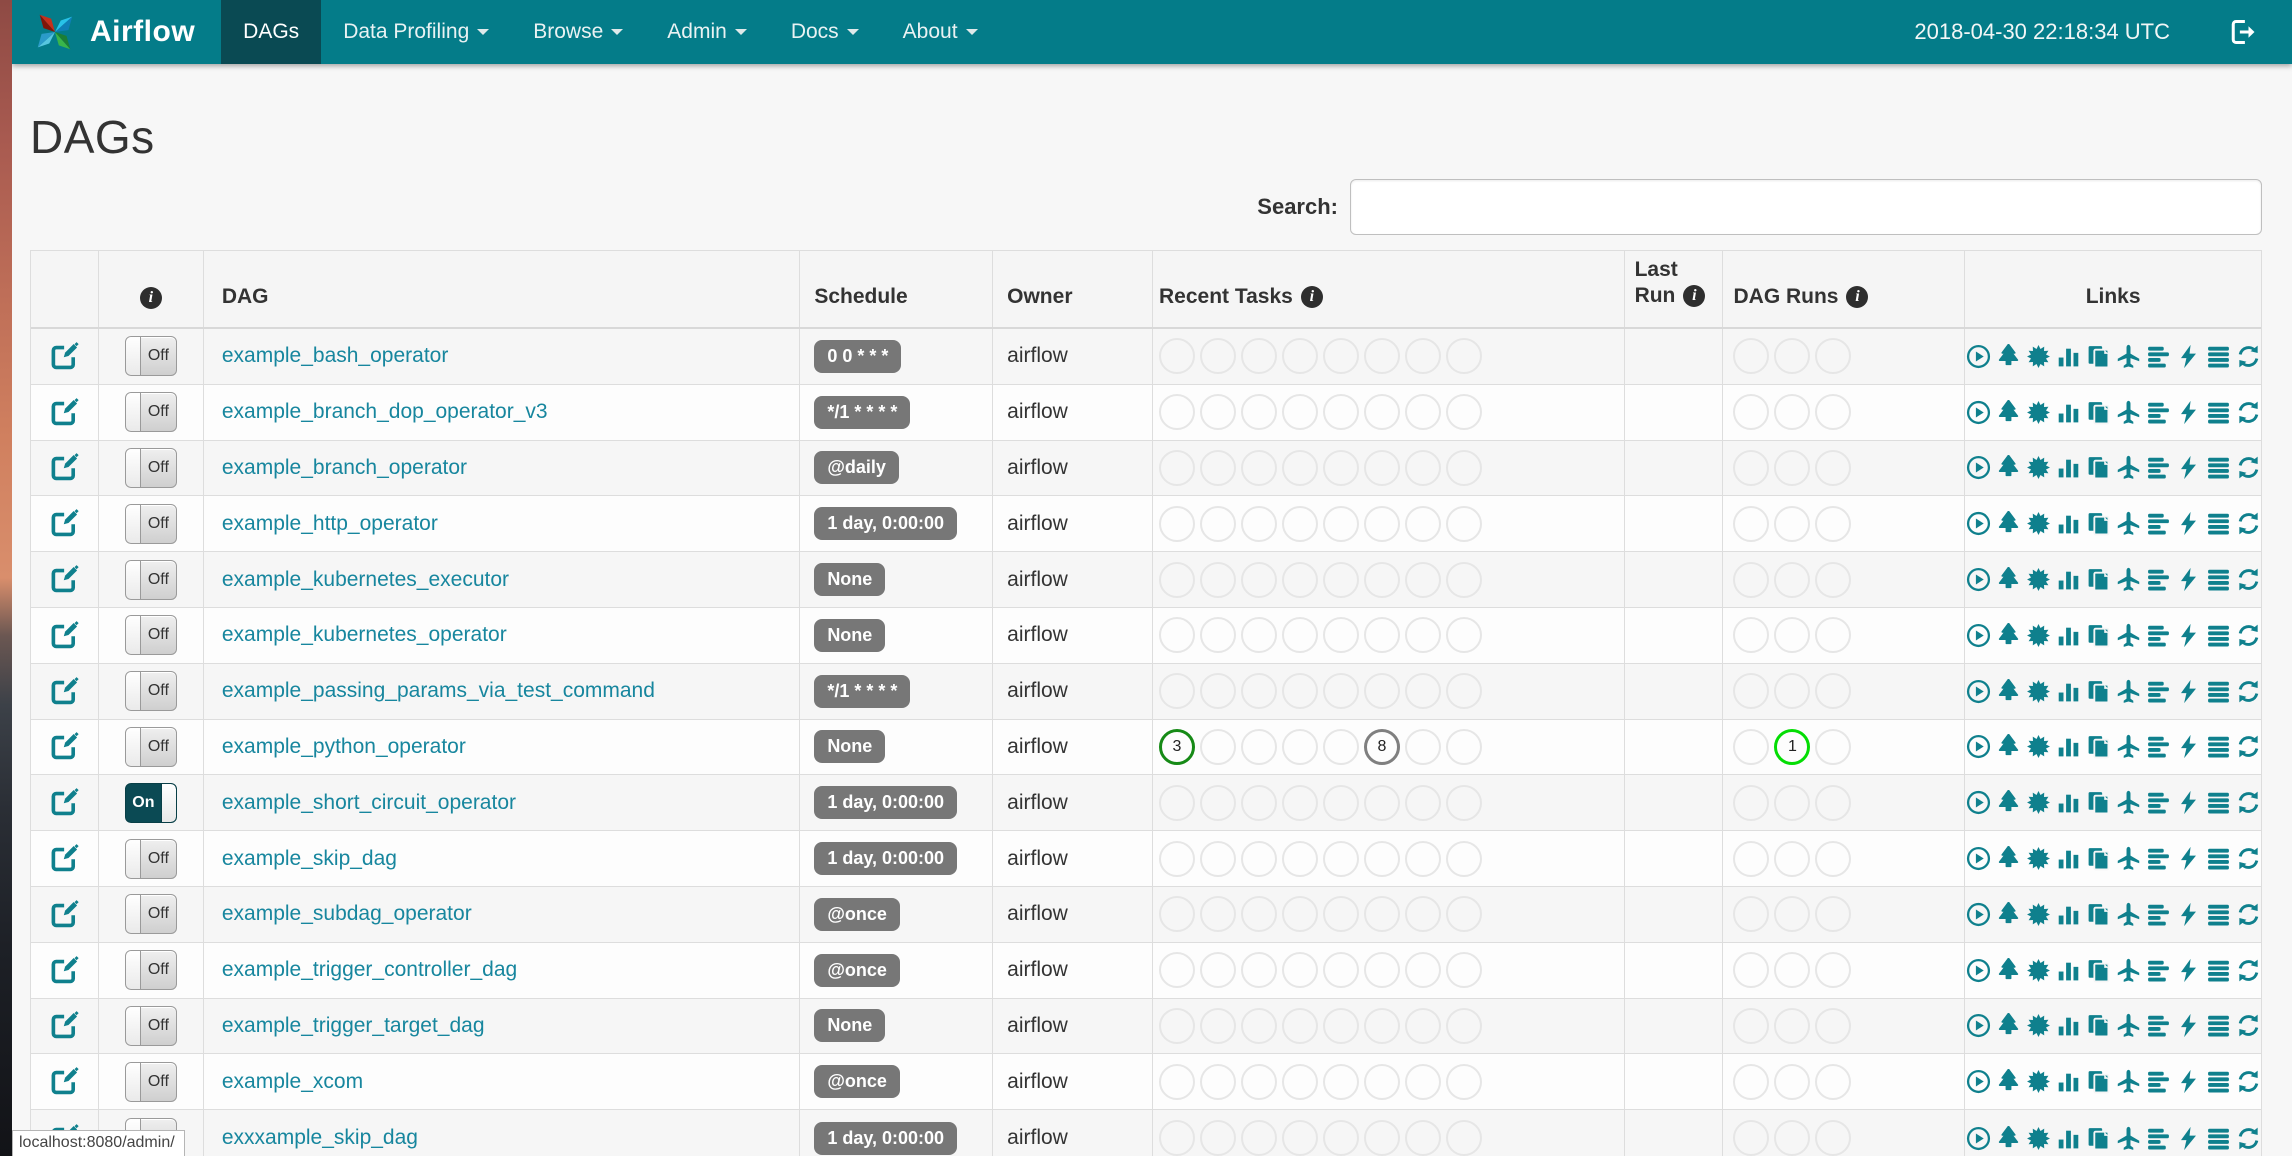 This screenshot has height=1156, width=2292. Describe the element at coordinates (150, 802) in the screenshot. I see `dag-pause-toggle: On` at that location.